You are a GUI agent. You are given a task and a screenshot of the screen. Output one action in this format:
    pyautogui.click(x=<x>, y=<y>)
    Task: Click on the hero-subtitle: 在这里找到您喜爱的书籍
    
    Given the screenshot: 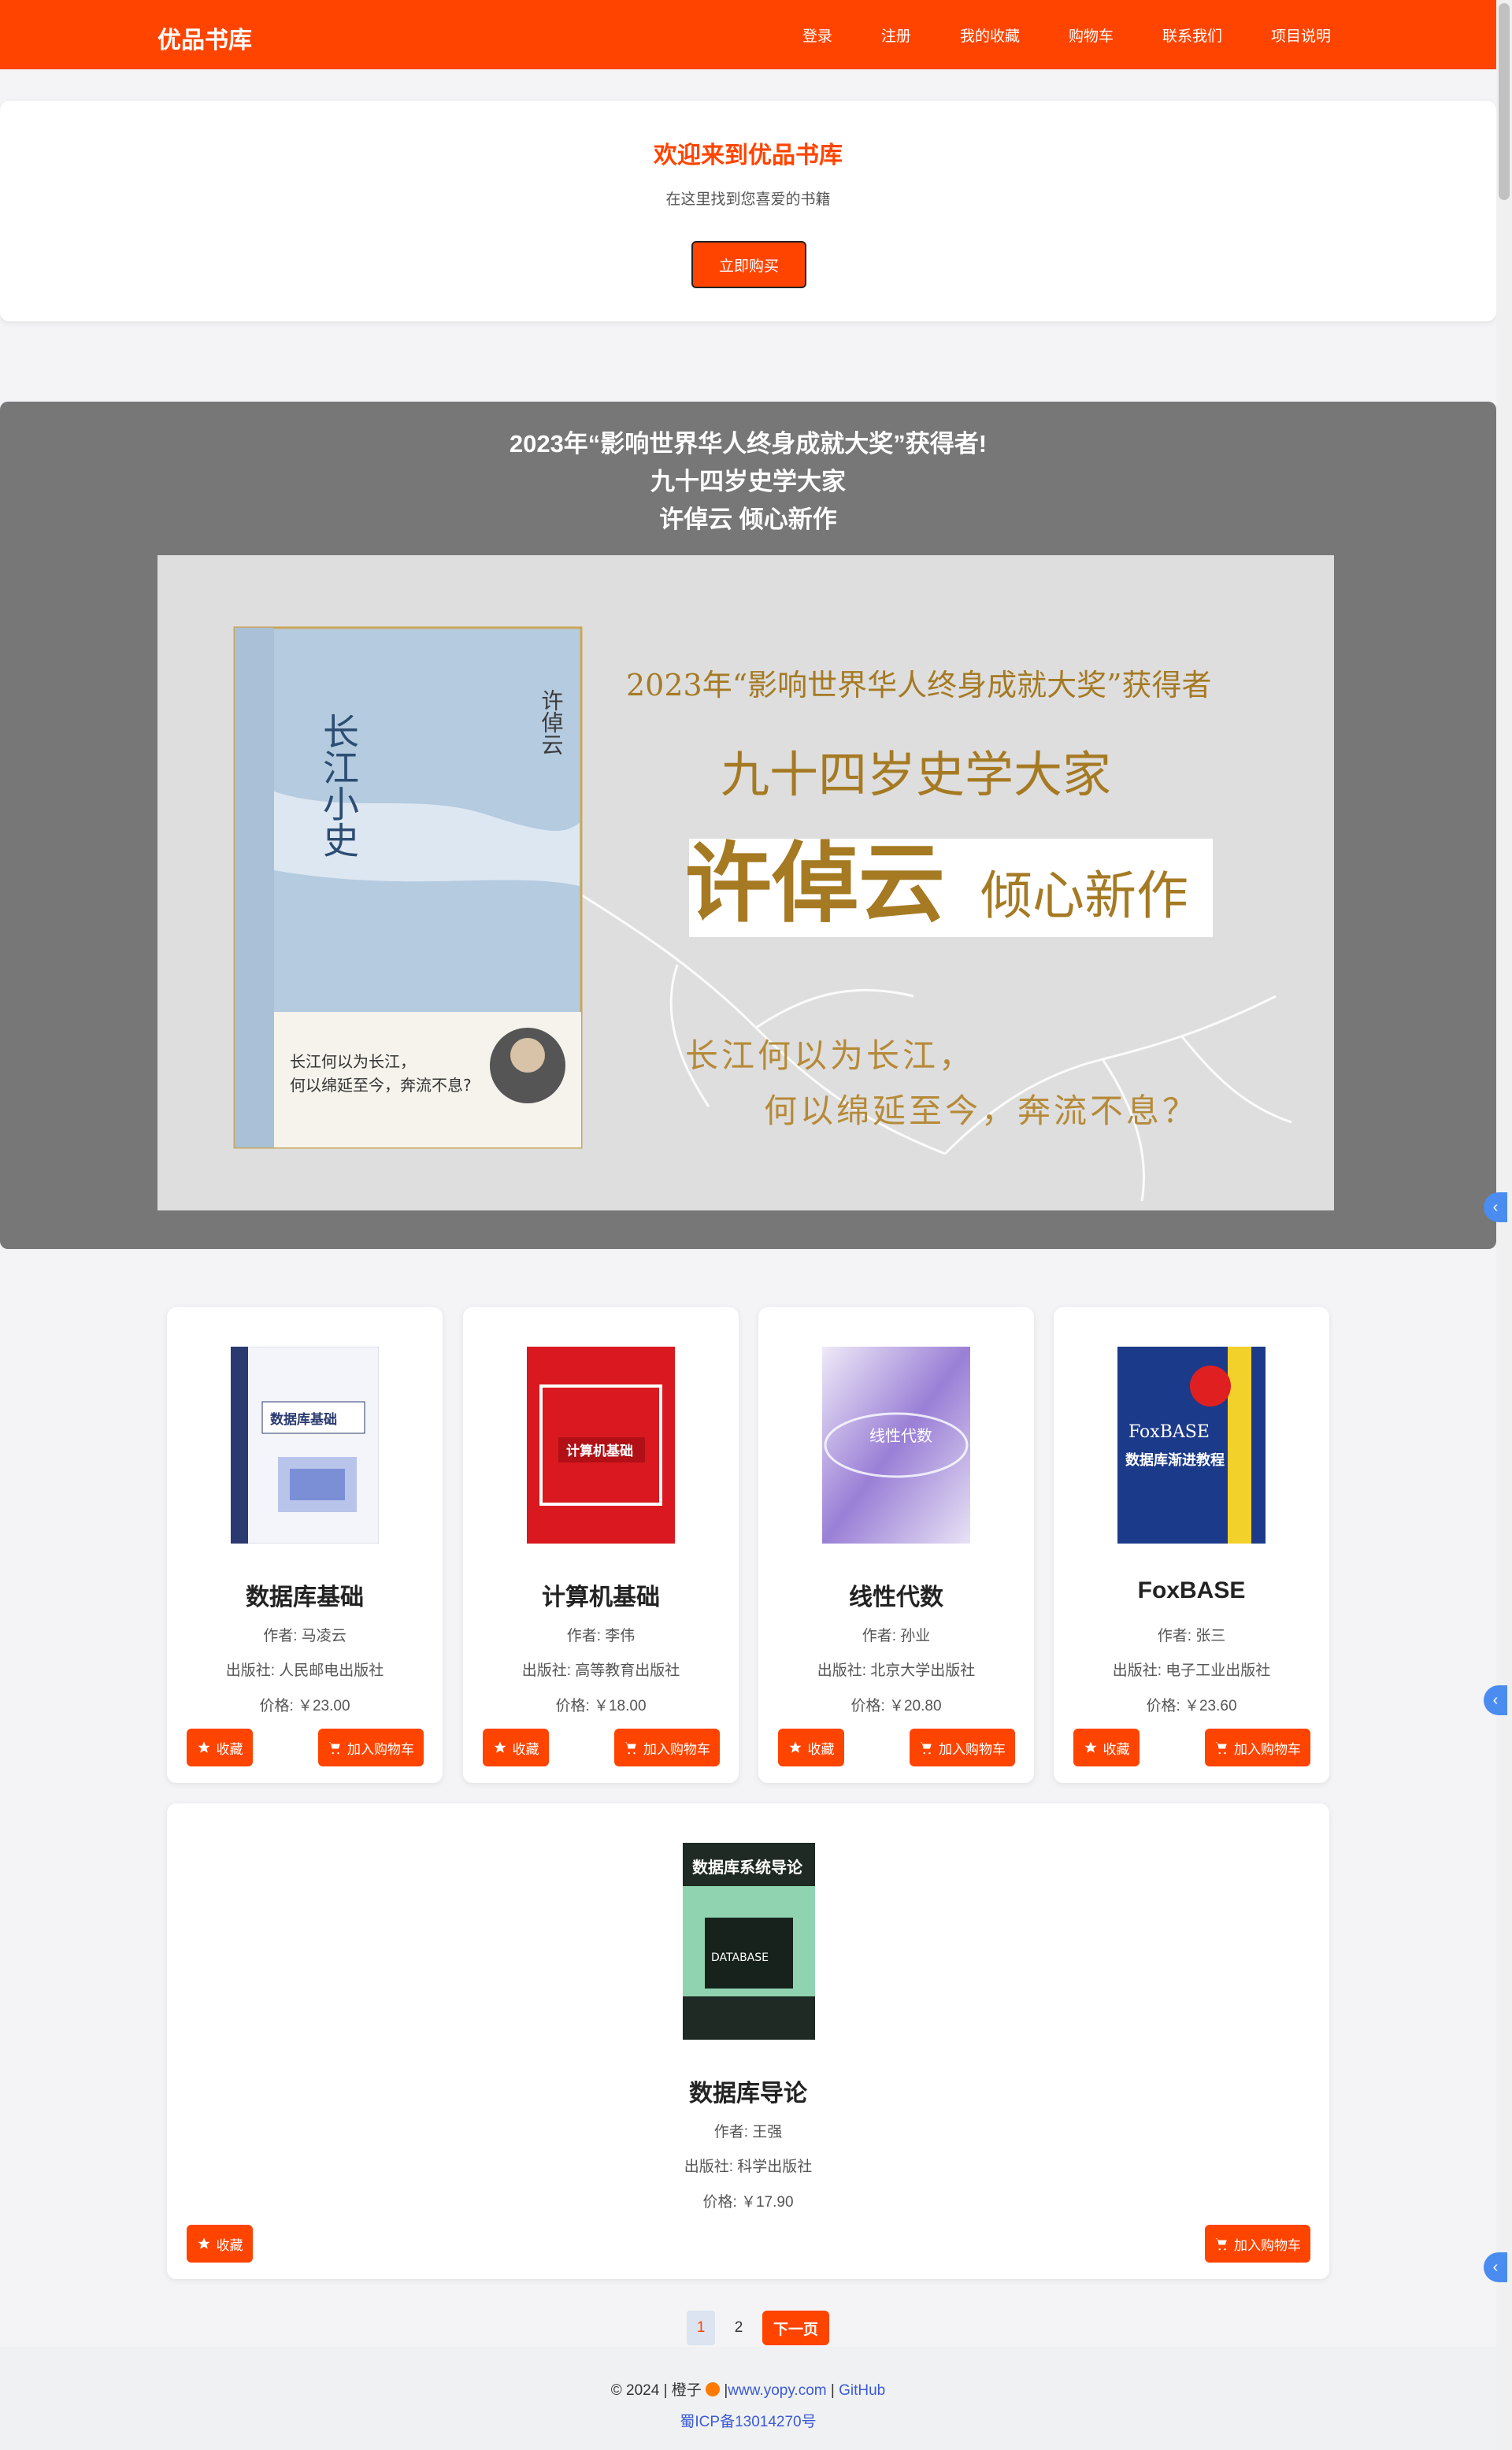 What is the action you would take?
    pyautogui.click(x=748, y=199)
    